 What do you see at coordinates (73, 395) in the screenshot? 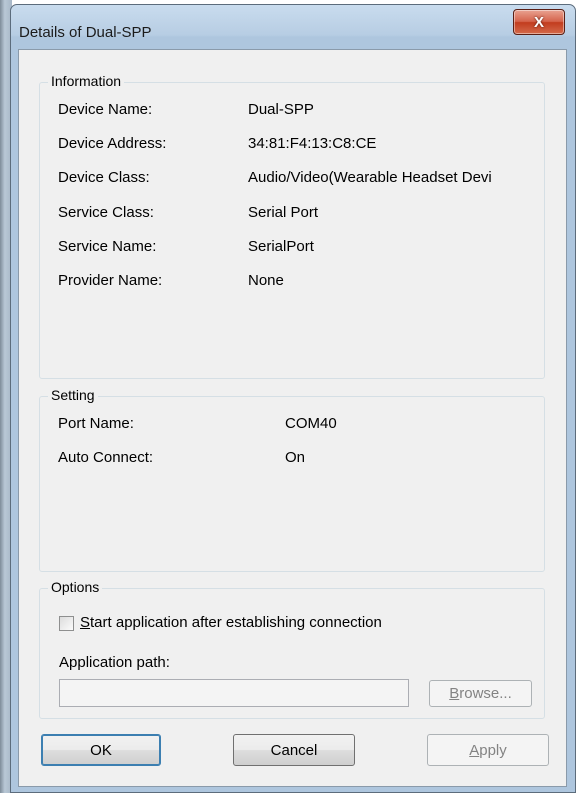
I see `setting-group-label: Setting` at bounding box center [73, 395].